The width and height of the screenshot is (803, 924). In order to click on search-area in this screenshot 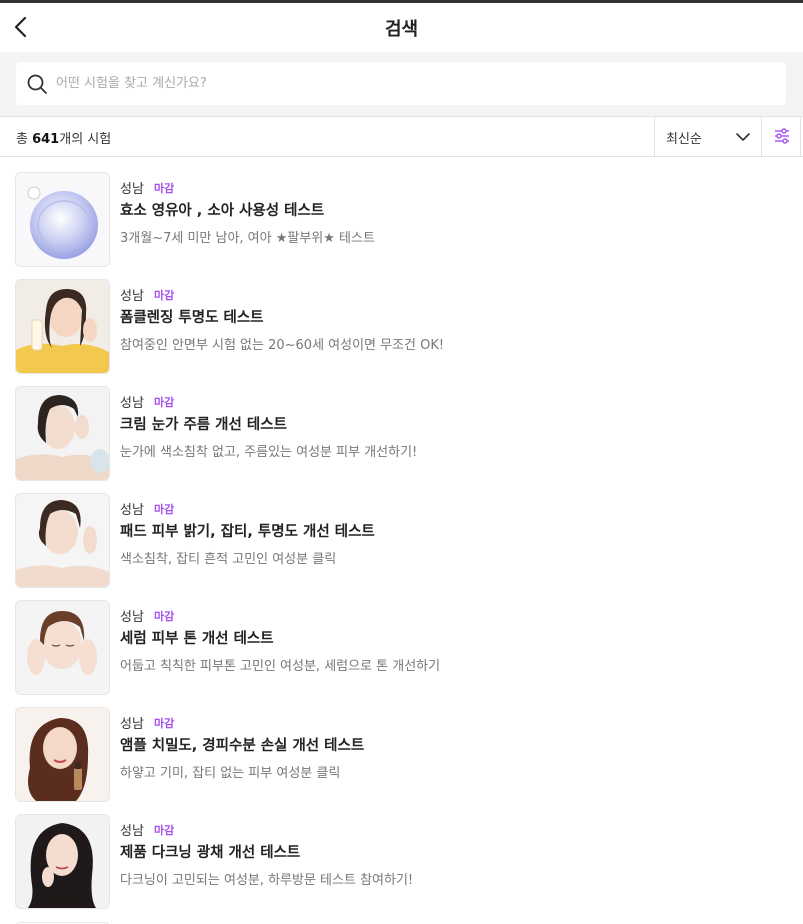, I will do `click(401, 84)`.